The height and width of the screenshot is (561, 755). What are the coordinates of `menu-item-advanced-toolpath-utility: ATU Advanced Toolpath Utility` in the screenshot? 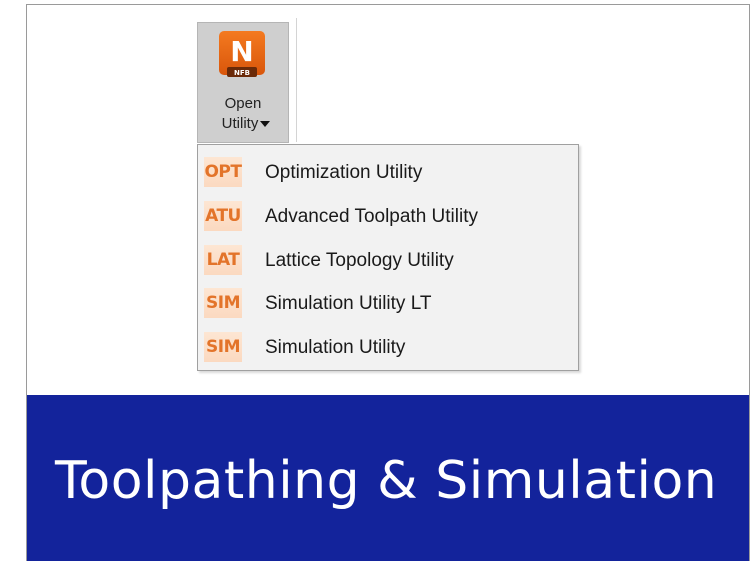 It's located at (388, 215).